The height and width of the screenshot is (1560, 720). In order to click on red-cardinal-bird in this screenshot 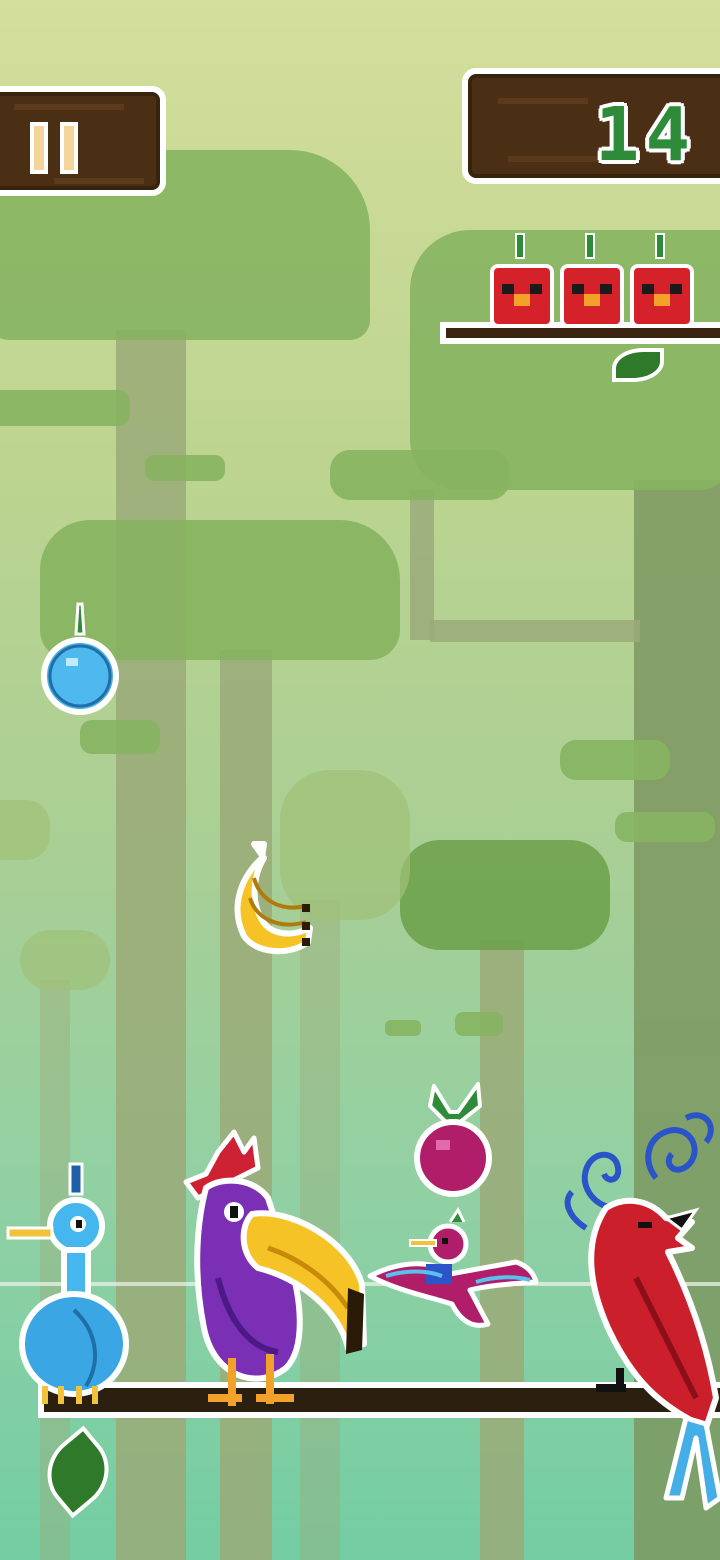, I will do `click(638, 1313)`.